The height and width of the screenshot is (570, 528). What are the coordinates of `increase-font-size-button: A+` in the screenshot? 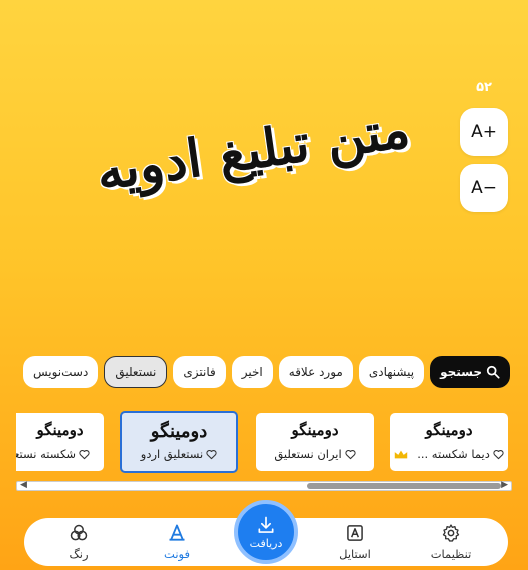 It's located at (484, 132).